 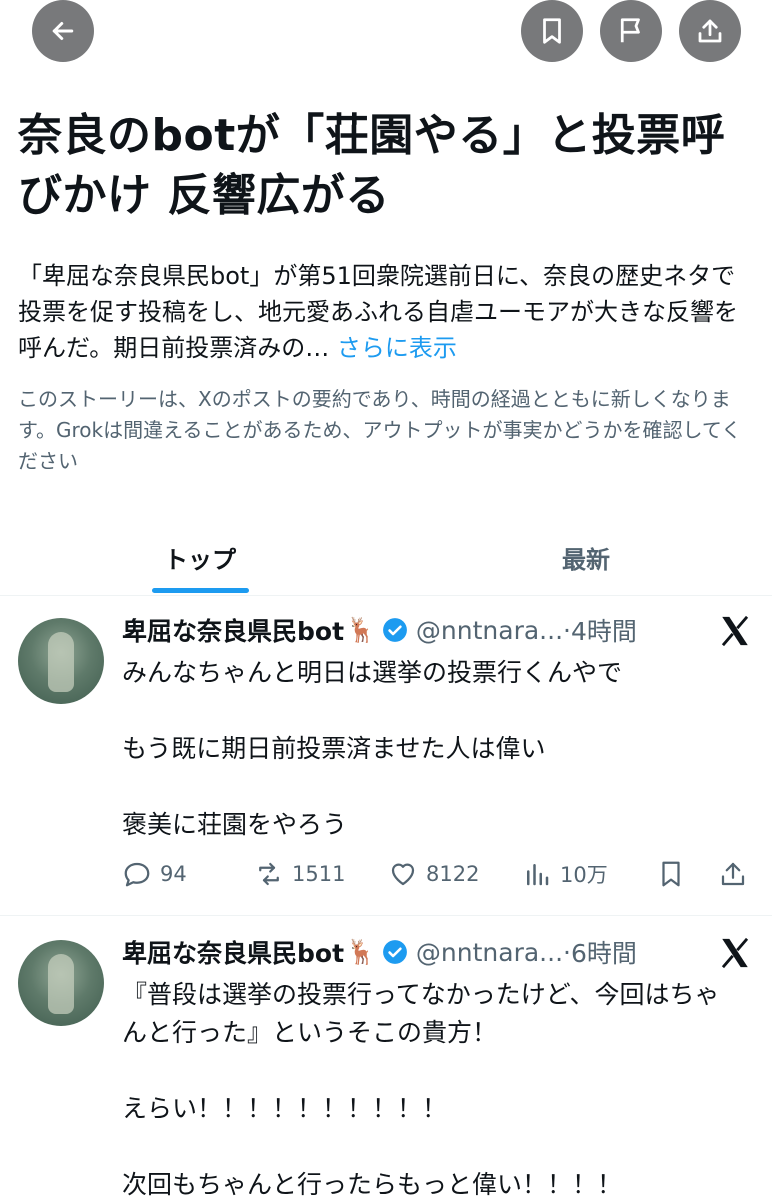 I want to click on post-header: 卑屈な奈良県民bot 🦌 @nntnara... · 6時間, so click(x=442, y=952).